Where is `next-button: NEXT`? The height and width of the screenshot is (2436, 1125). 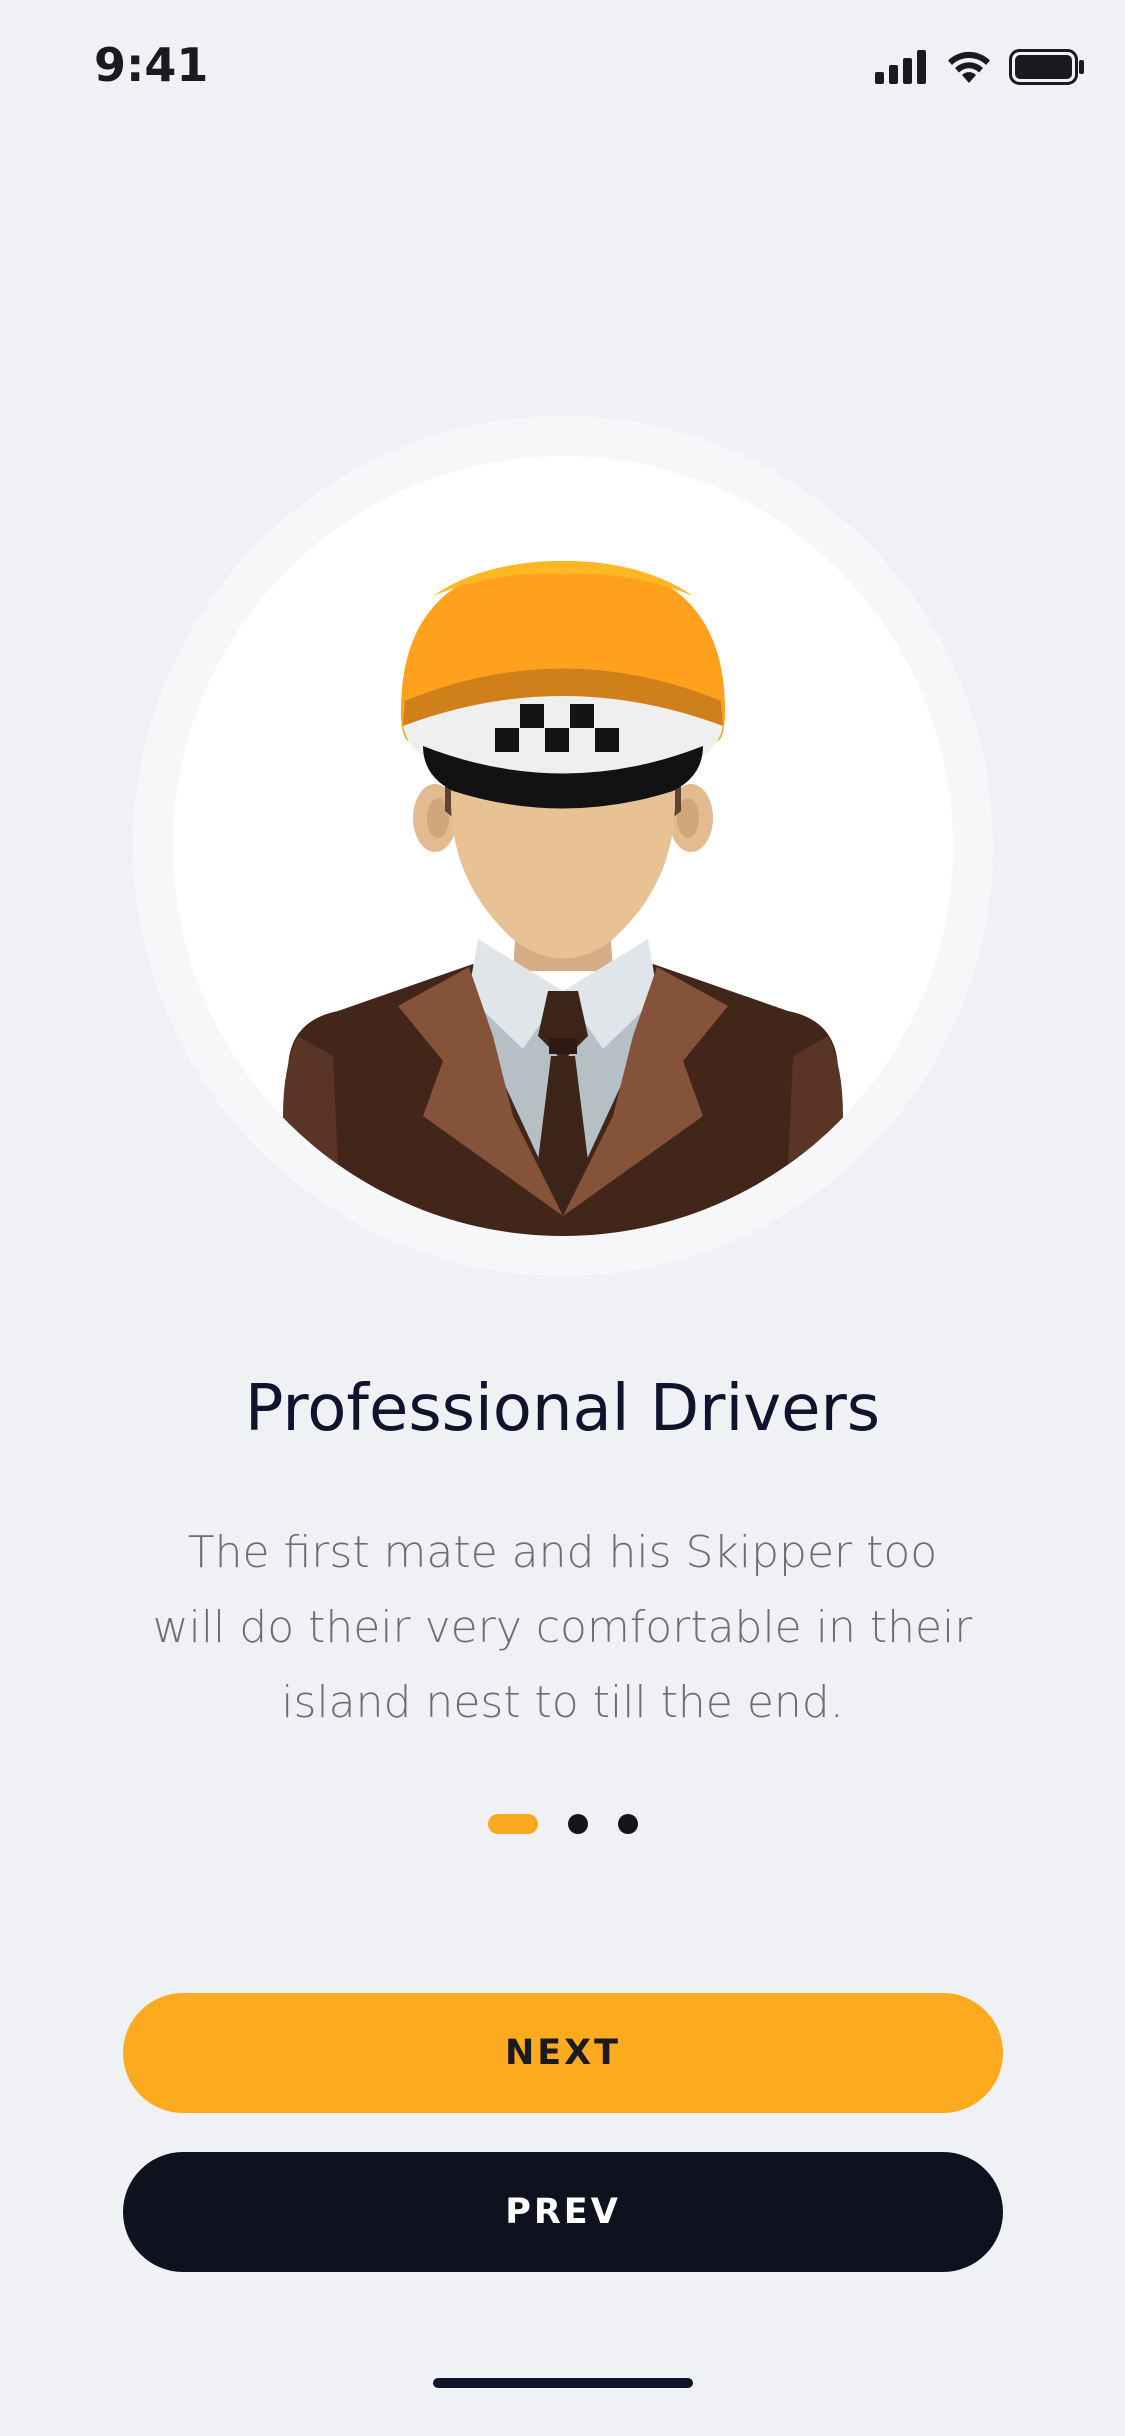
next-button: NEXT is located at coordinates (563, 2053).